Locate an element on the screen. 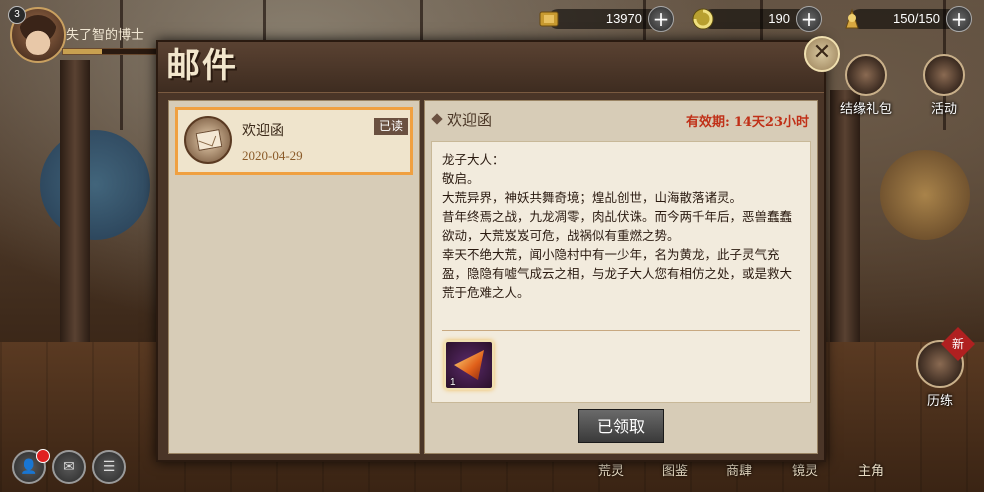 The width and height of the screenshot is (984, 492). mail-button: ✉ is located at coordinates (69, 467).